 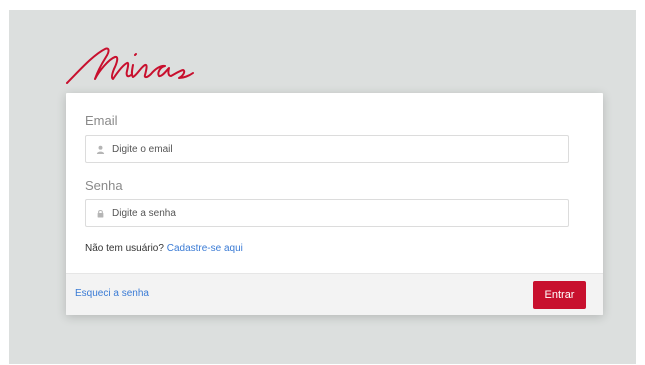 What do you see at coordinates (130, 65) in the screenshot?
I see `minas-logo-mark` at bounding box center [130, 65].